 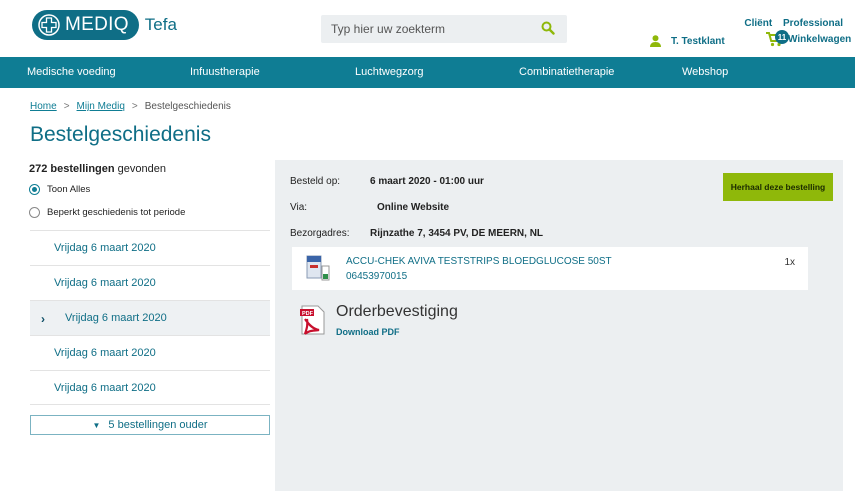 I want to click on logo-badge: MEDIQ, so click(x=85, y=25).